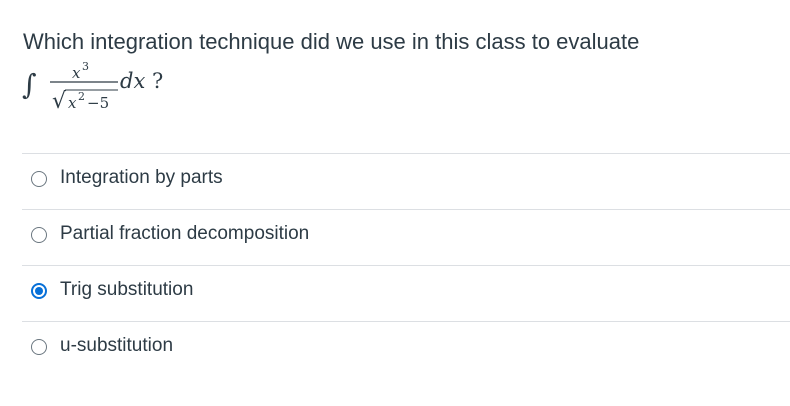  Describe the element at coordinates (29, 84) in the screenshot. I see `integral-sign: ∫` at that location.